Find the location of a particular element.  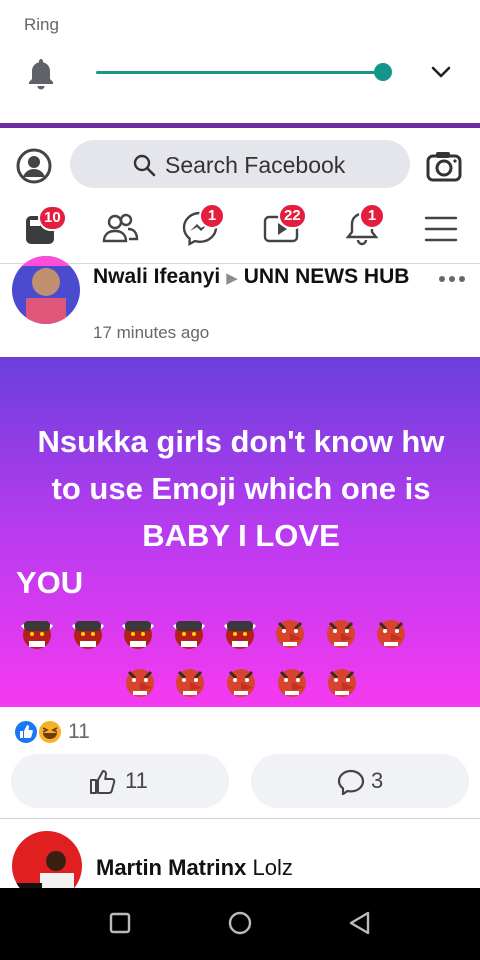

volume-slider-thumb is located at coordinates (383, 72).